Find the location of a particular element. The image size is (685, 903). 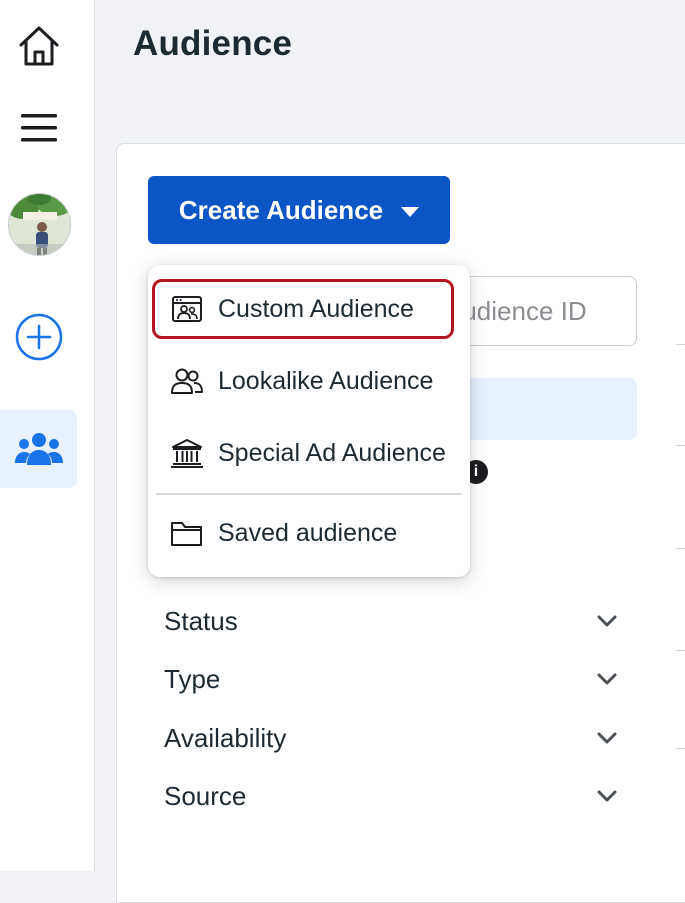

bank-building-icon is located at coordinates (187, 453).